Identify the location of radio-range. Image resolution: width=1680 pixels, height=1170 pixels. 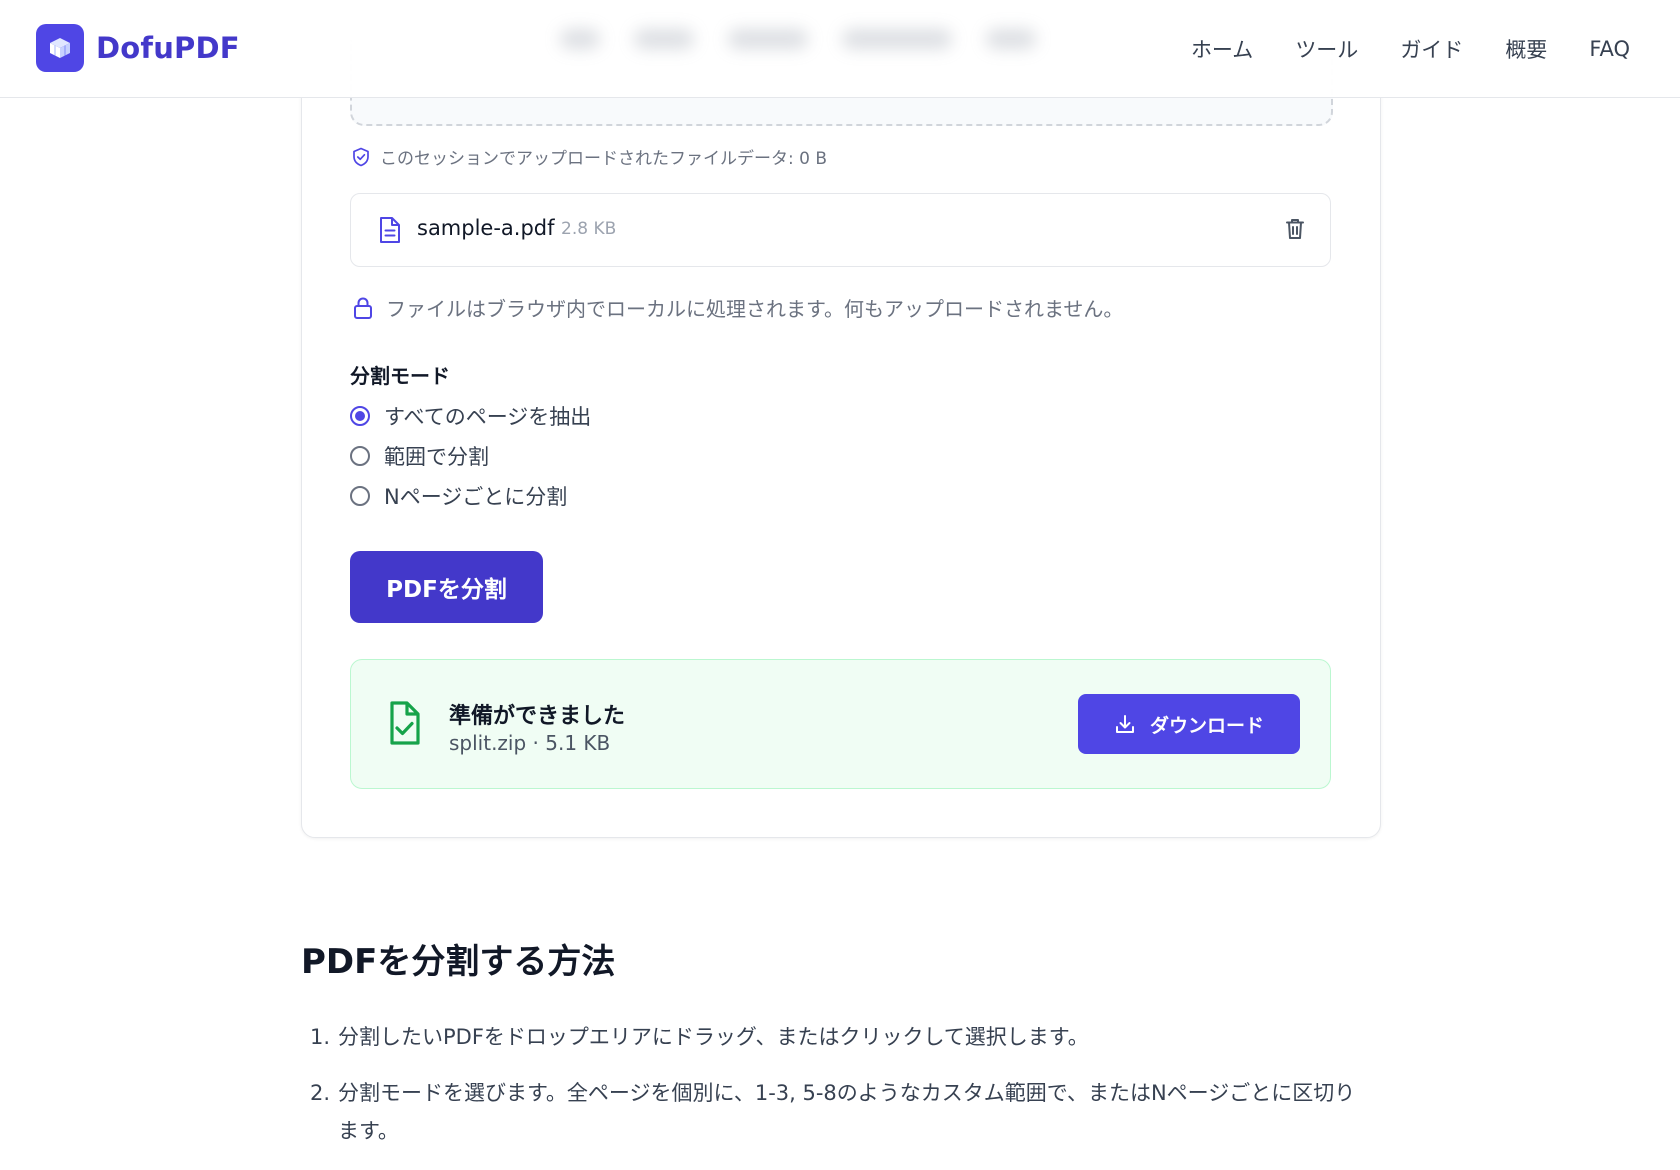
(360, 456).